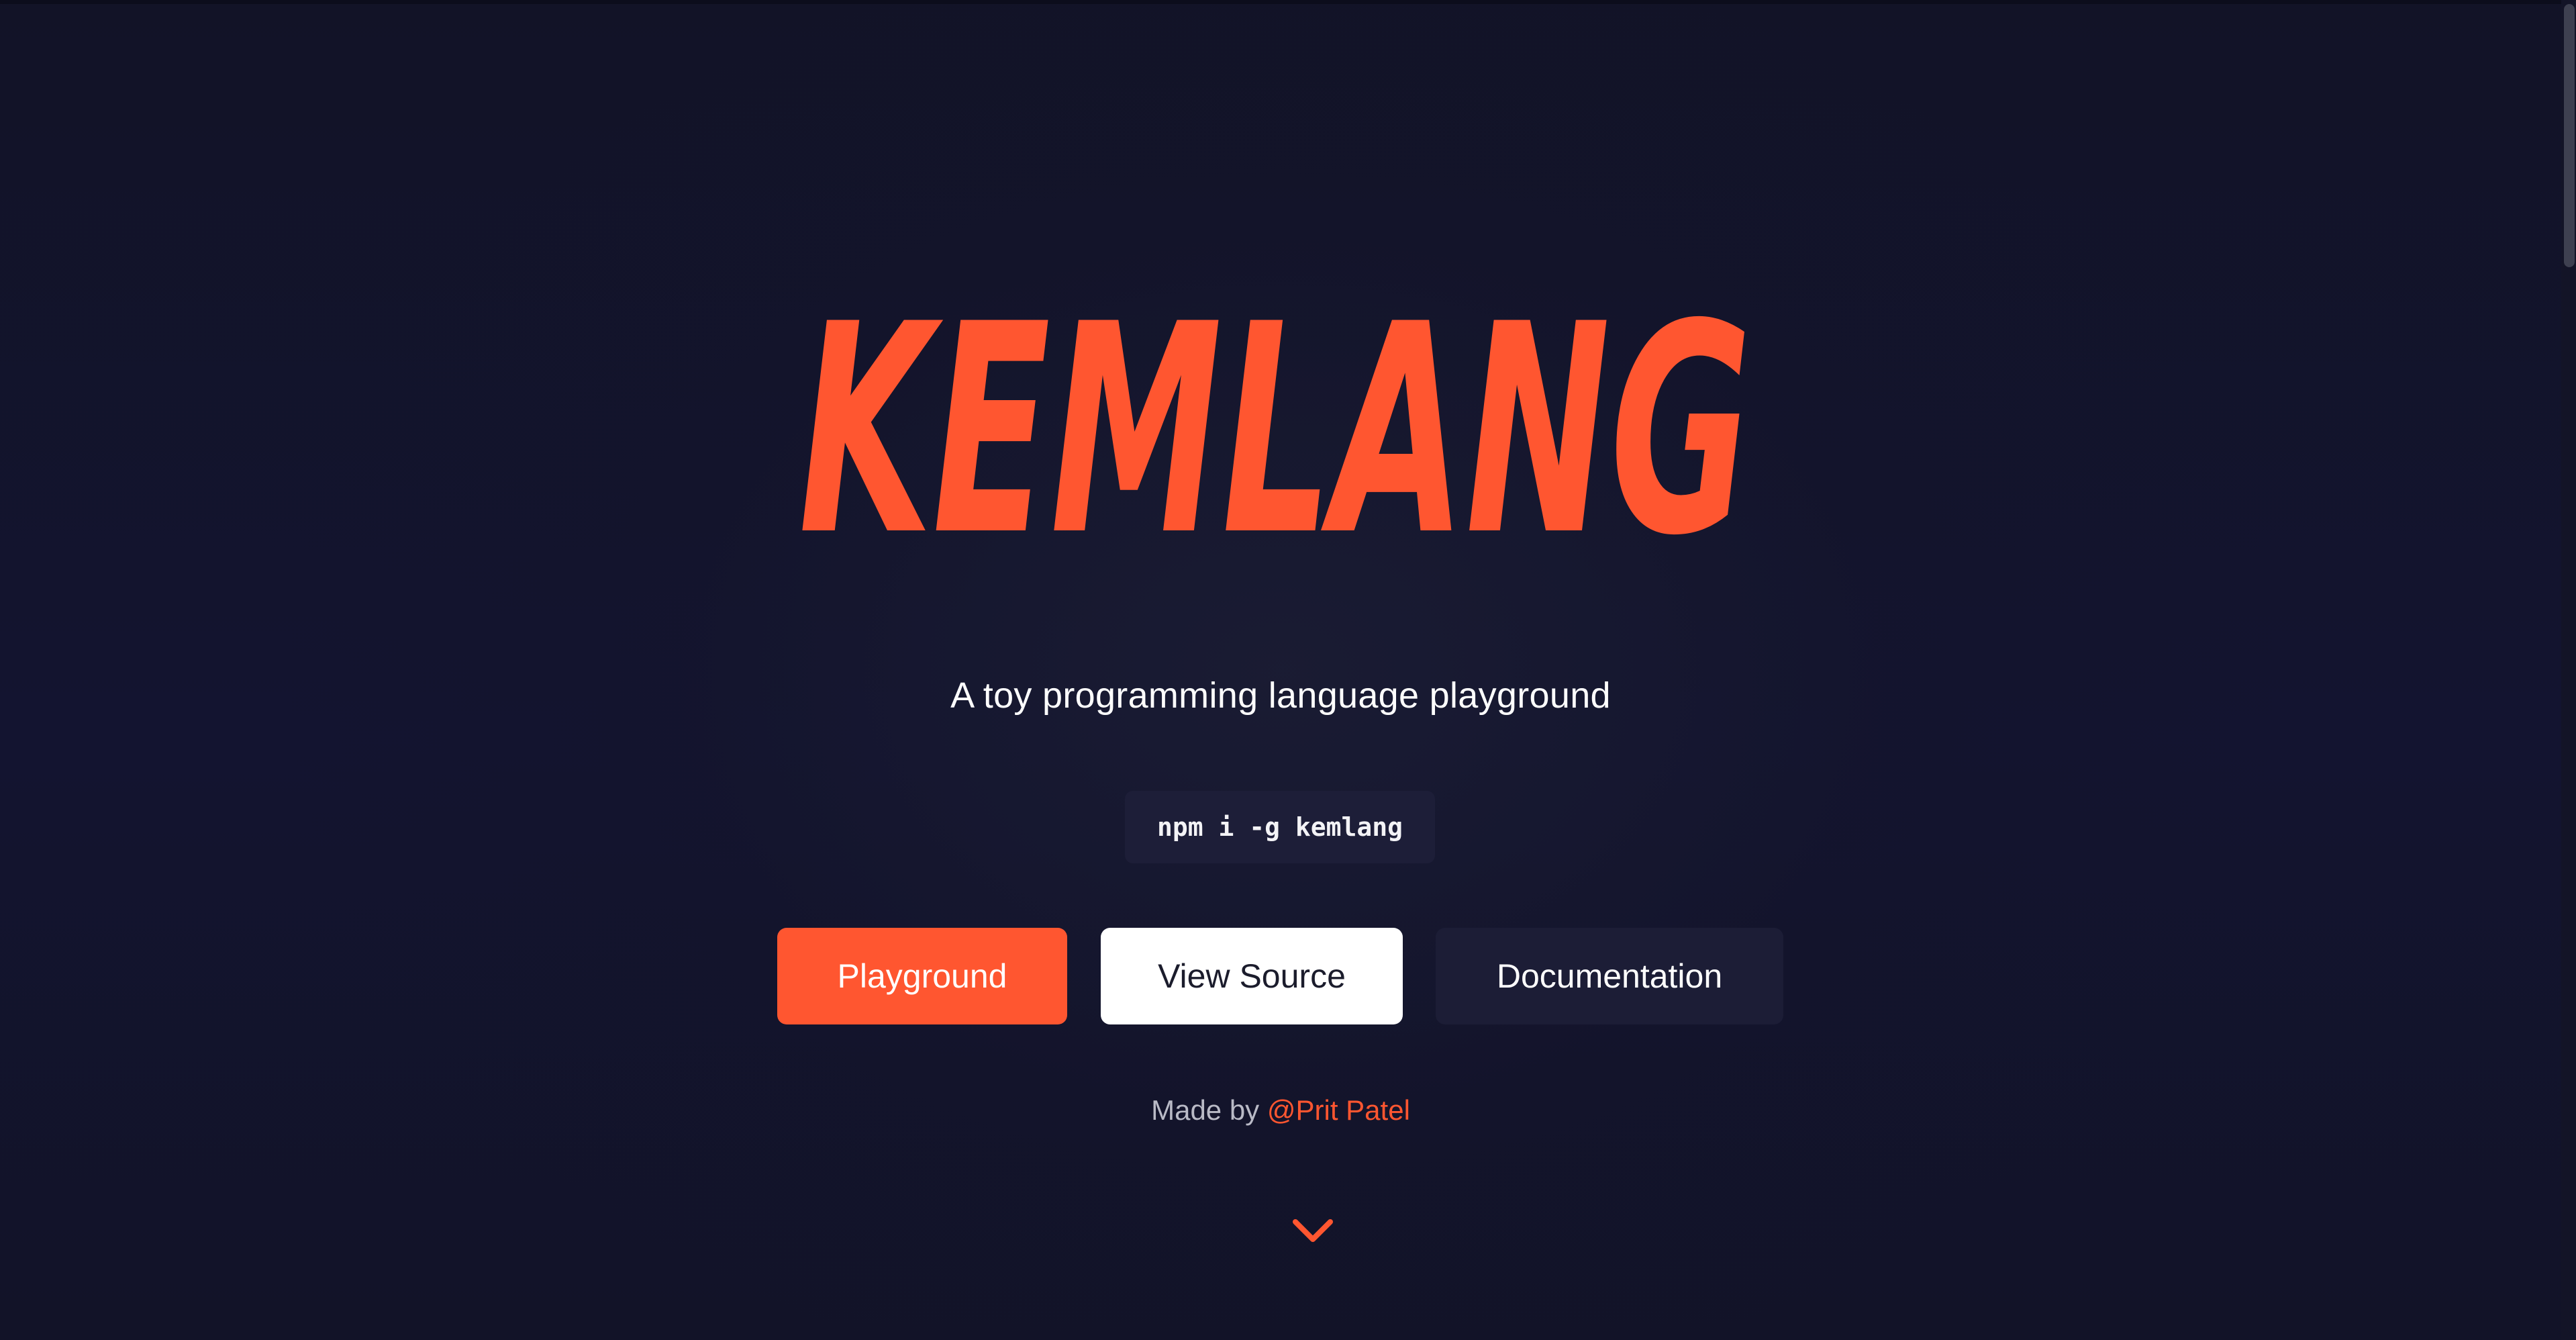 This screenshot has width=2576, height=1340. Describe the element at coordinates (1280, 827) in the screenshot. I see `install-command: npm i -g kemlang` at that location.